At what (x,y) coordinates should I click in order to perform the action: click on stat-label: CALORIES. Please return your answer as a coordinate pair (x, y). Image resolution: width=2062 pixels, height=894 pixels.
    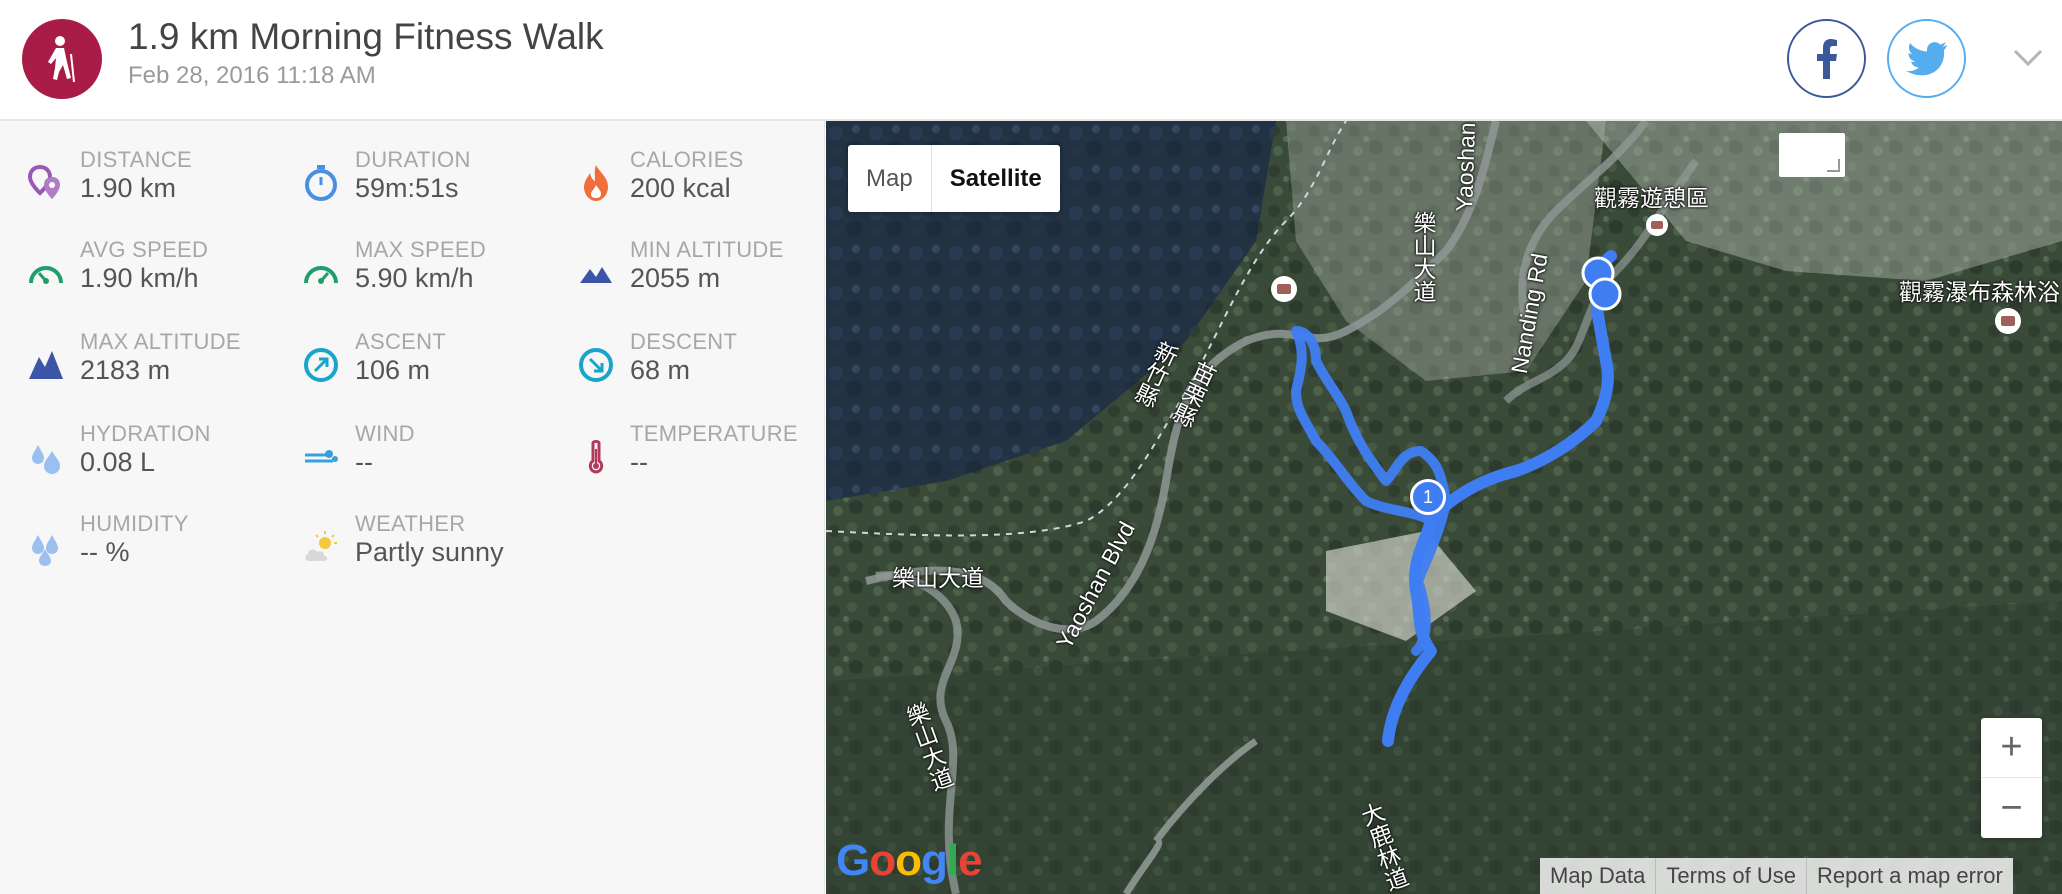
    Looking at the image, I should click on (687, 159).